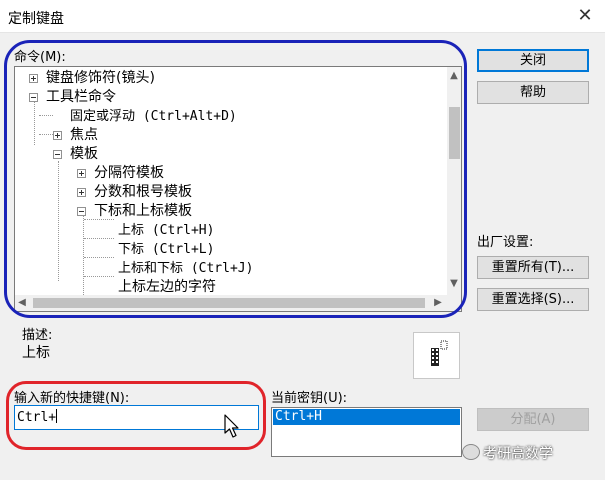  Describe the element at coordinates (143, 192) in the screenshot. I see `tree-item: 分数和根号模板` at that location.